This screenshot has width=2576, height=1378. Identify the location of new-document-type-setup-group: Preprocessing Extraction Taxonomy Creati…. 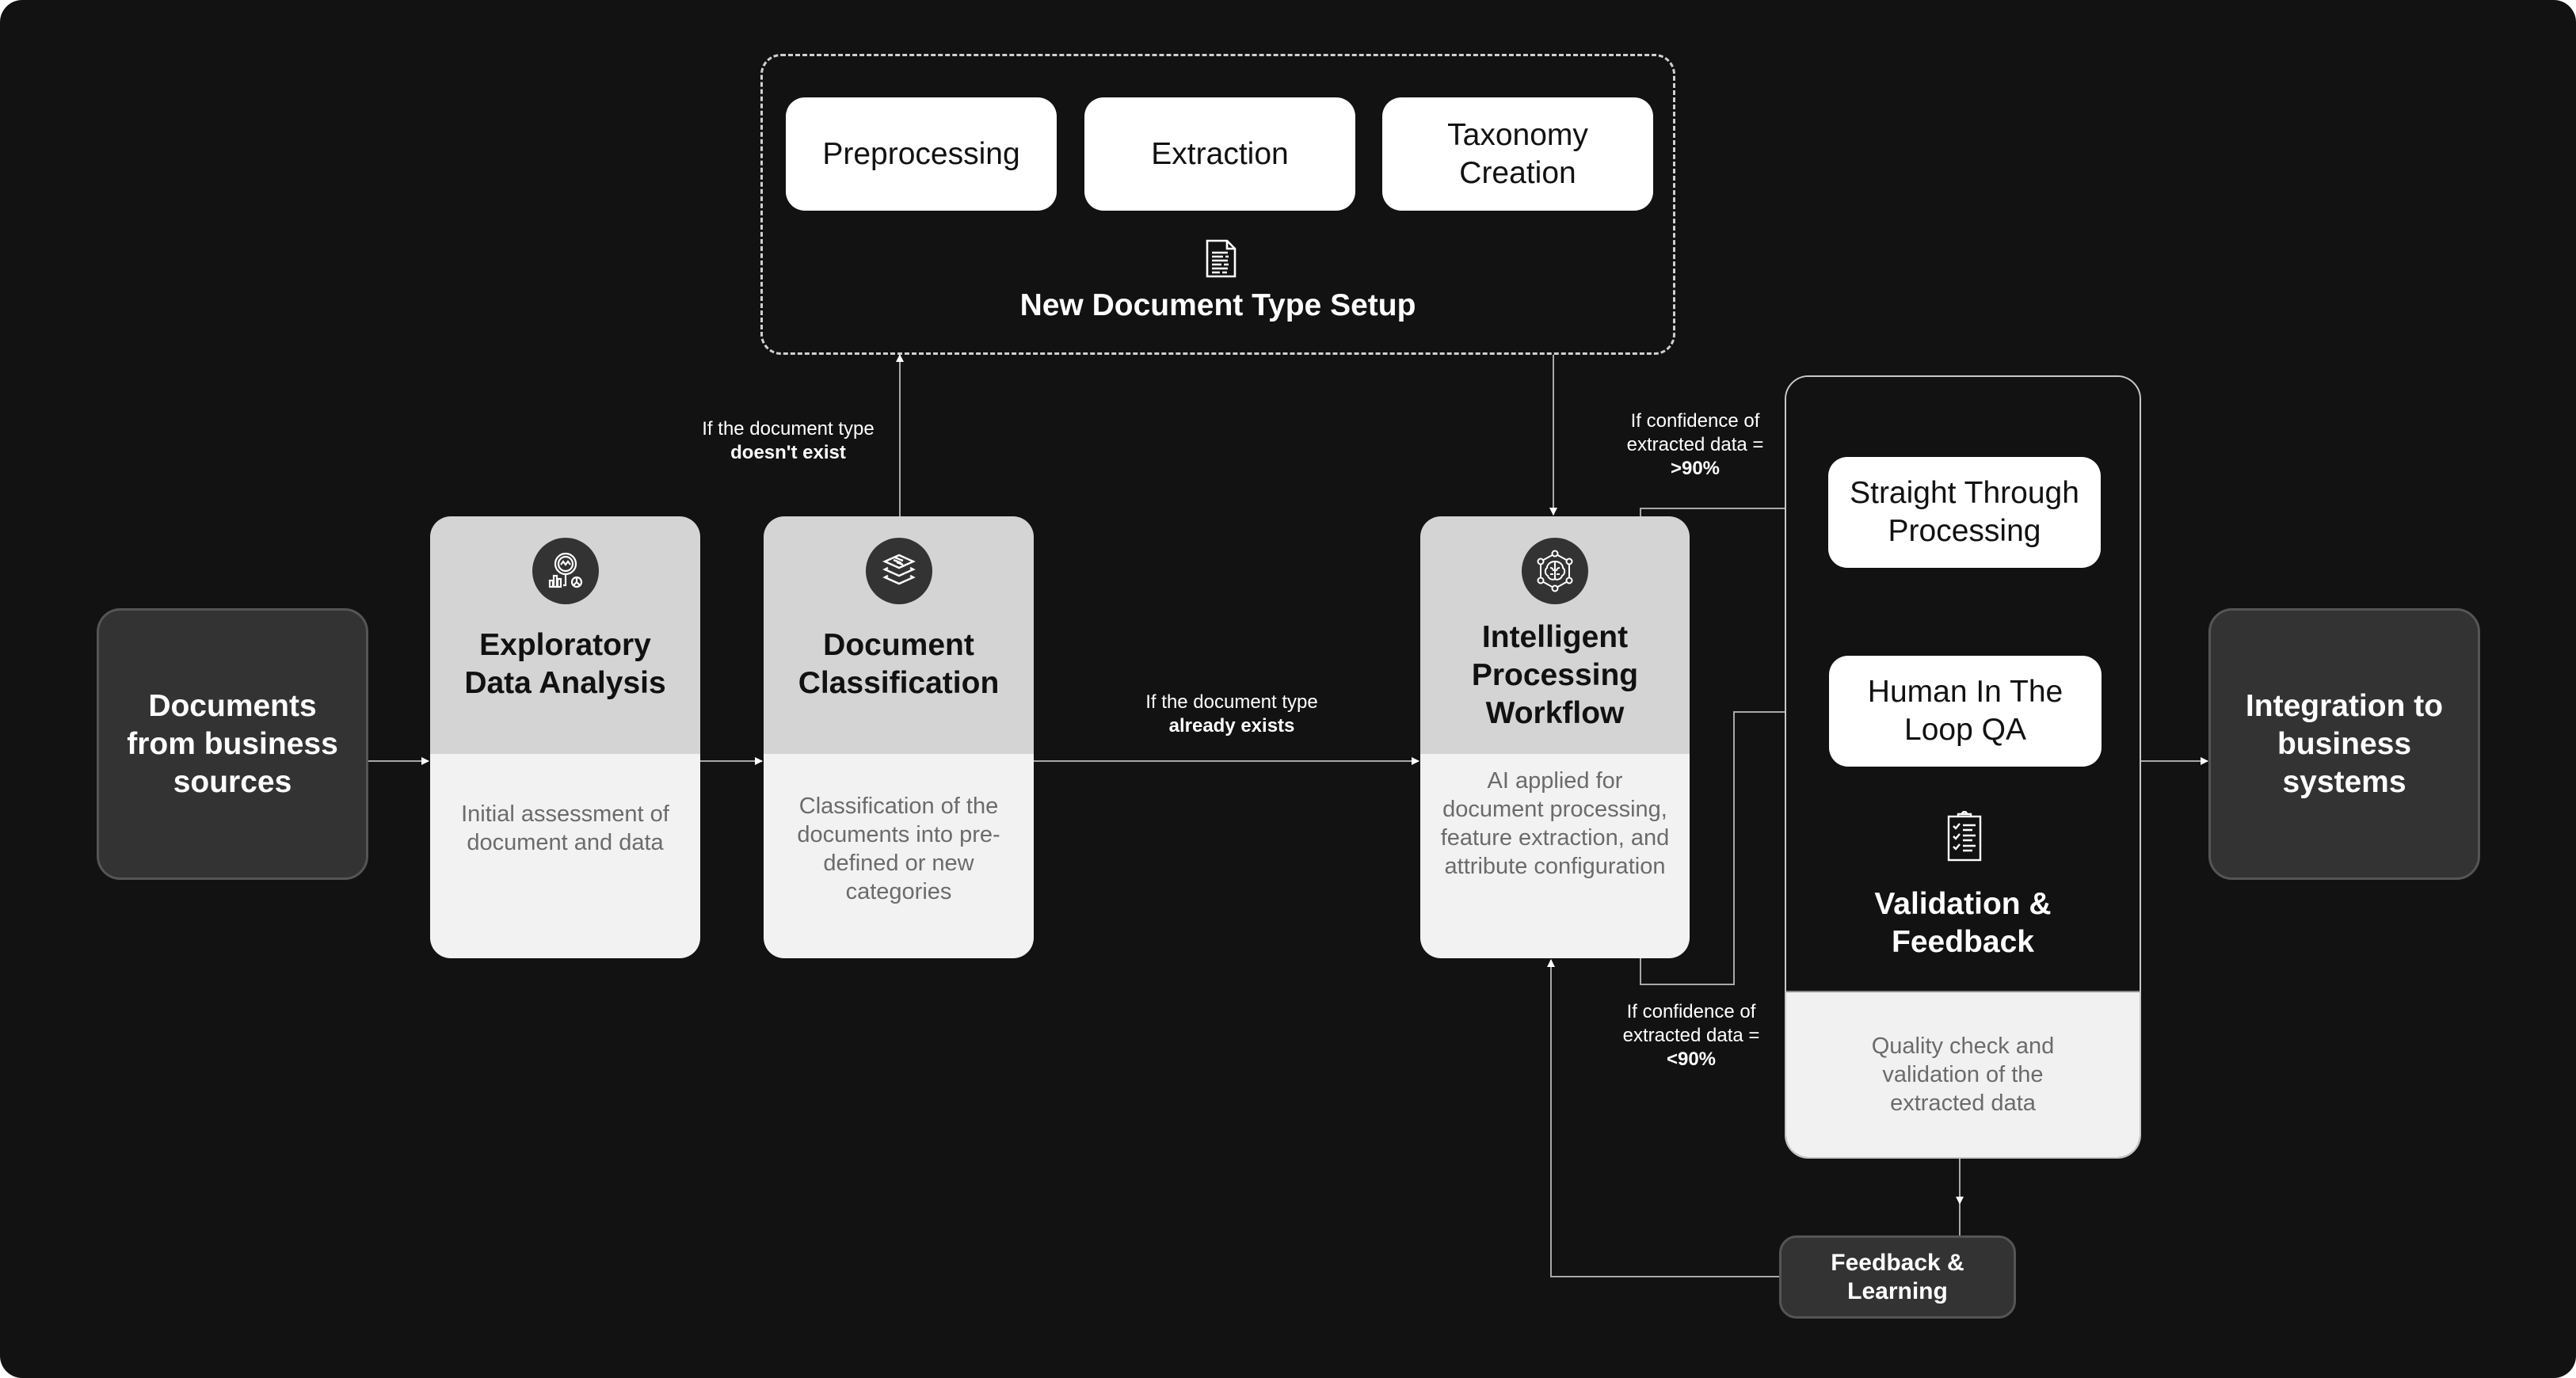
(1218, 204).